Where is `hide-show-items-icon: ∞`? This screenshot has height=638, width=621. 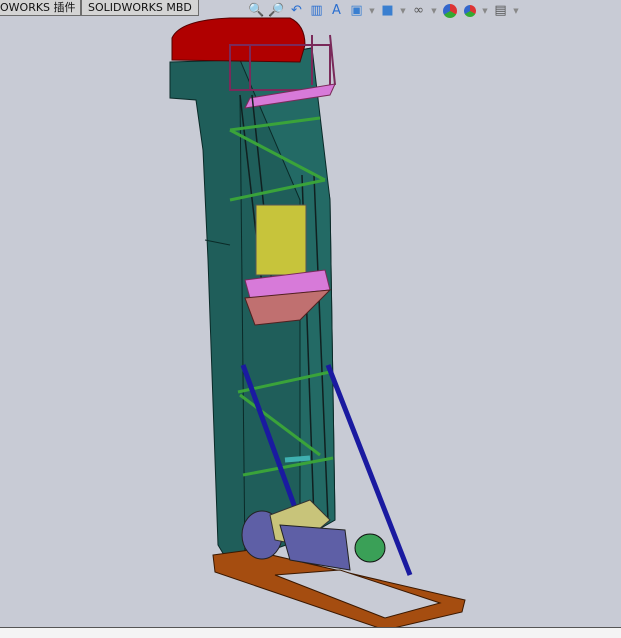 hide-show-items-icon: ∞ is located at coordinates (418, 10).